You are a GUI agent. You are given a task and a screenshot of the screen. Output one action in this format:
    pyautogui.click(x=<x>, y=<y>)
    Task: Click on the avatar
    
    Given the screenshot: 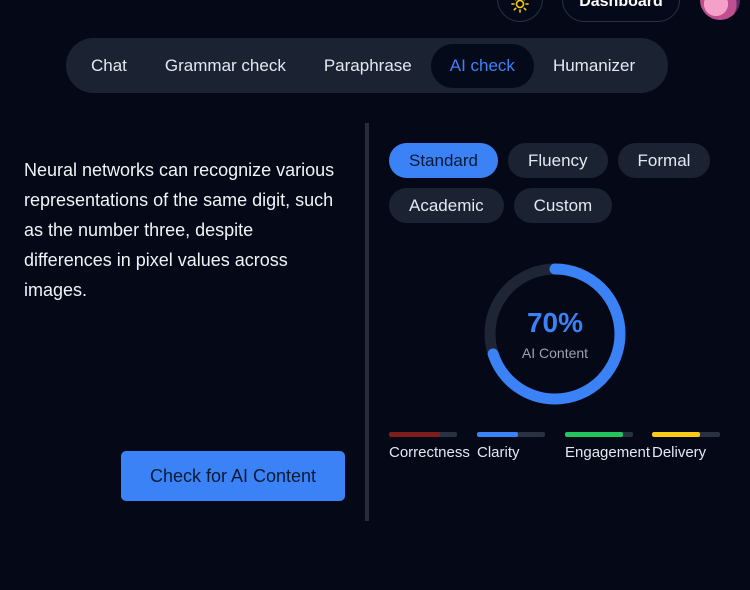 What is the action you would take?
    pyautogui.click(x=720, y=10)
    